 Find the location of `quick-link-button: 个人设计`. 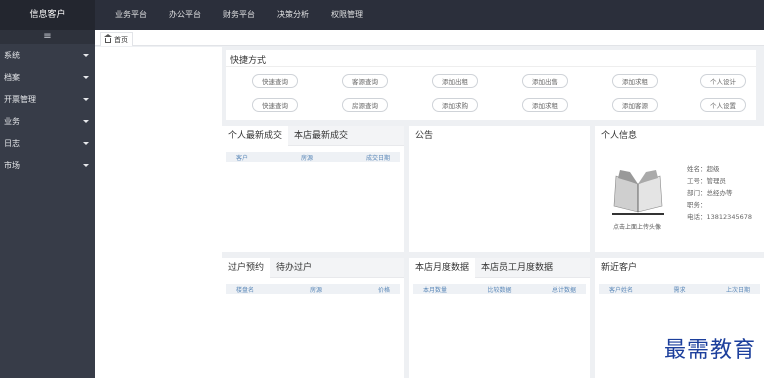

quick-link-button: 个人设计 is located at coordinates (723, 81).